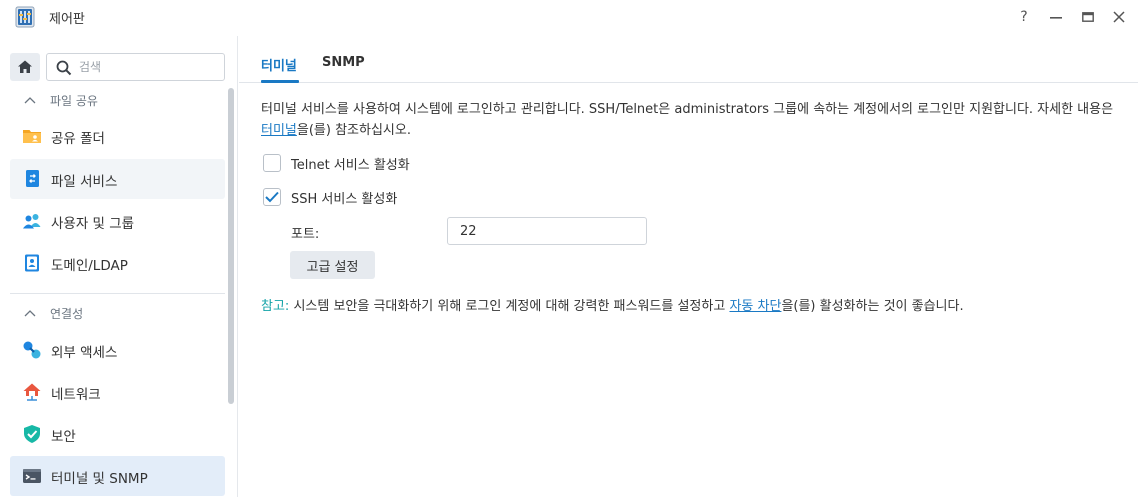 The image size is (1138, 497). I want to click on close-button, so click(1119, 17).